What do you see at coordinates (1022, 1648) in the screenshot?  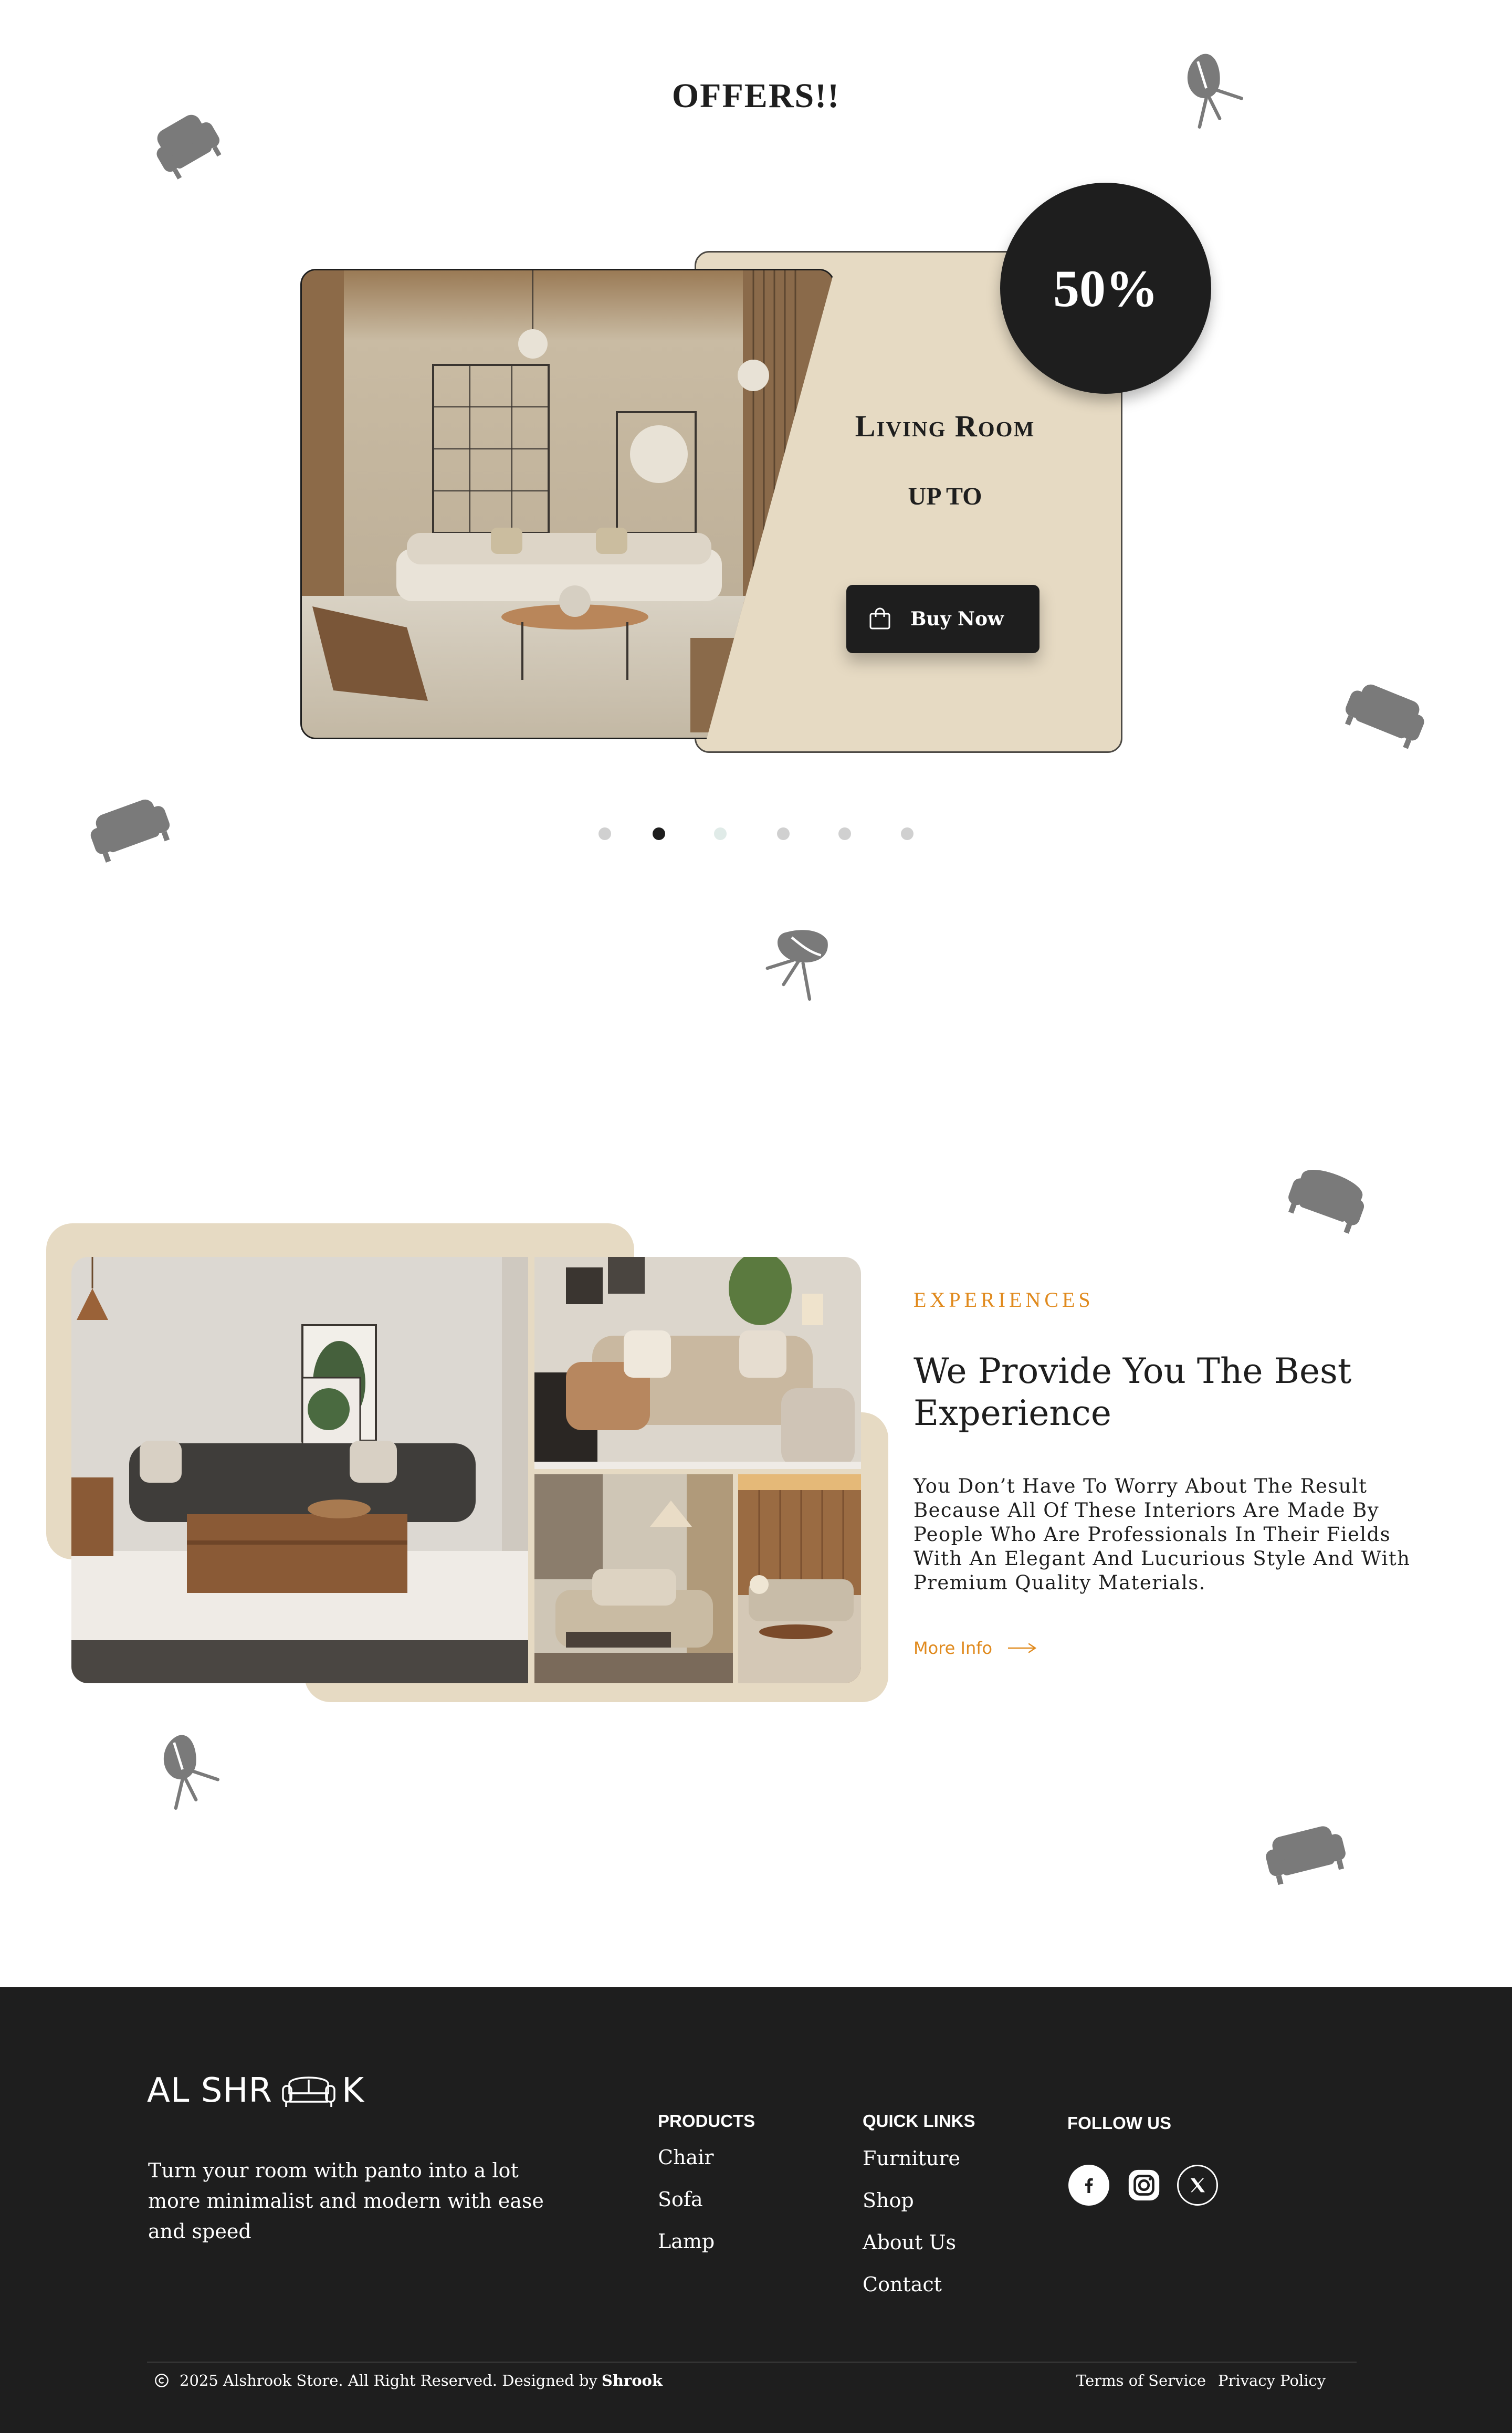 I see `arrow-right-icon` at bounding box center [1022, 1648].